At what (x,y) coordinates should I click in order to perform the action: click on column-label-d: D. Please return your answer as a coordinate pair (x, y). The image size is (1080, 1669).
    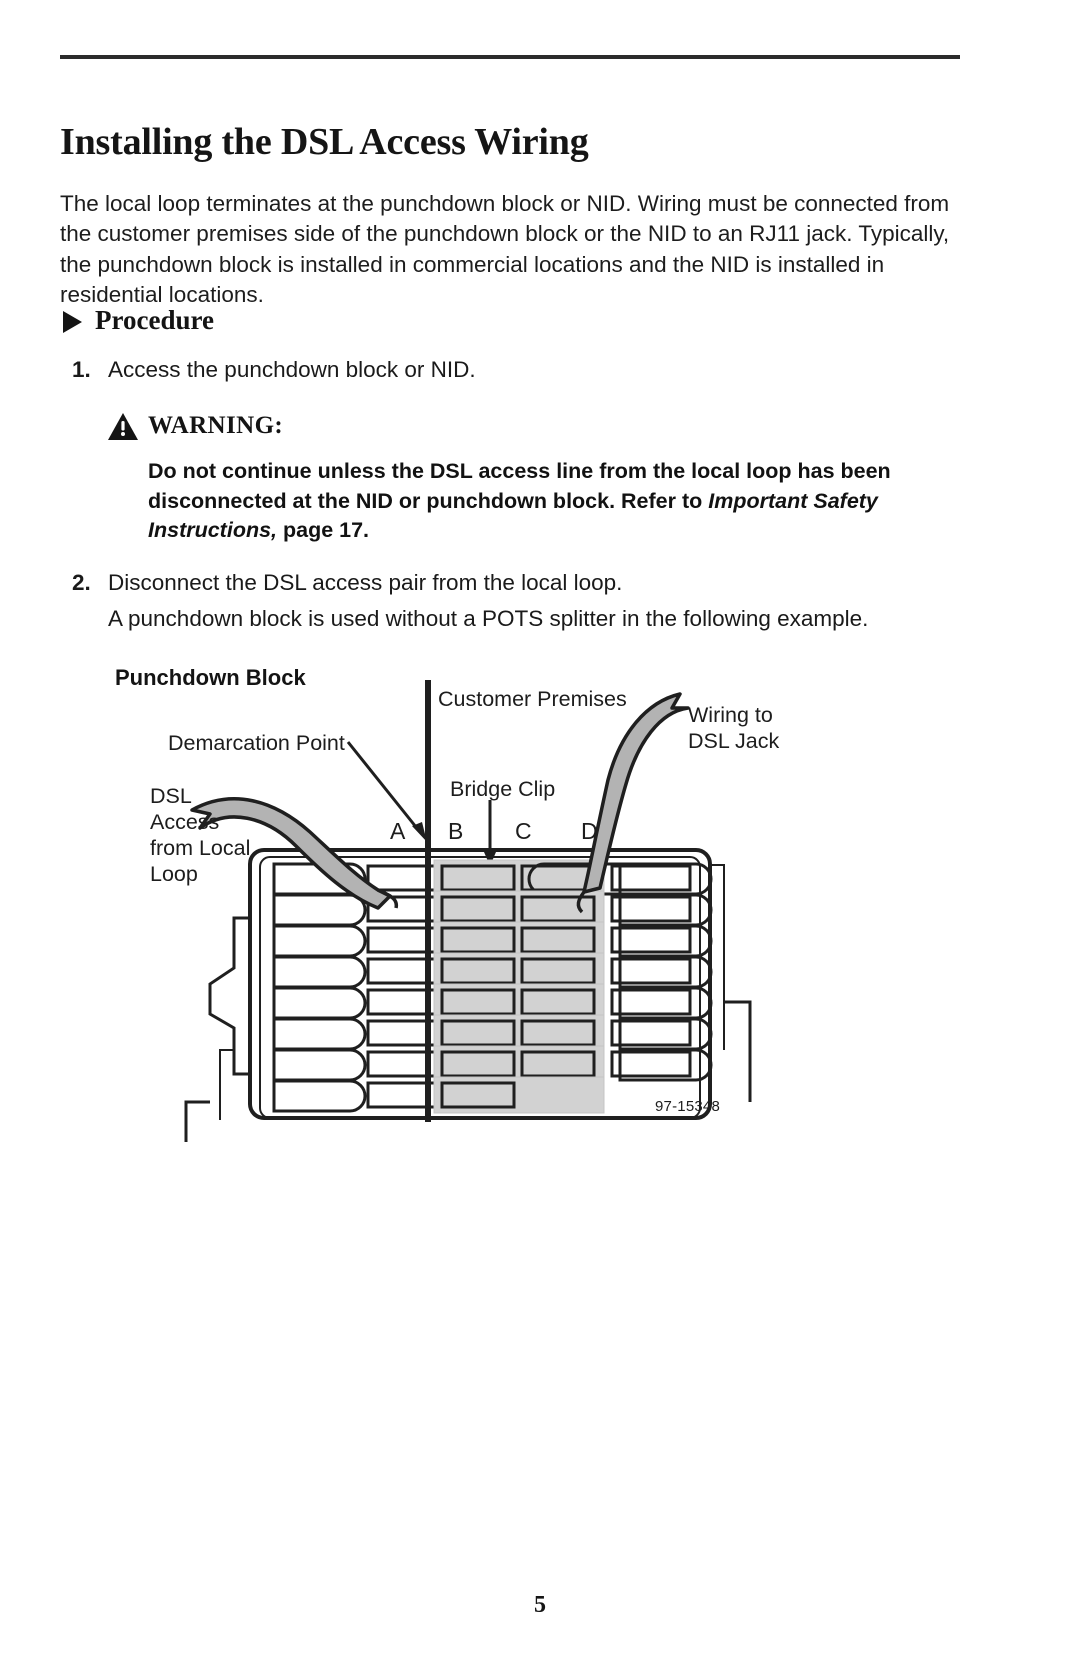
    Looking at the image, I should click on (589, 831).